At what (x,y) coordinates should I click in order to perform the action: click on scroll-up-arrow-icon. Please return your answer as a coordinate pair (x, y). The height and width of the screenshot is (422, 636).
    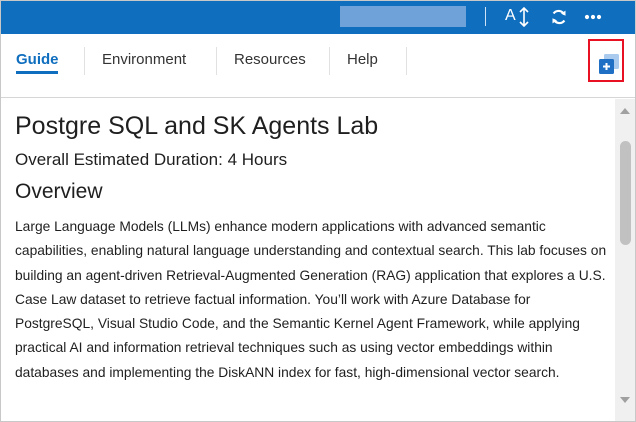
    Looking at the image, I should click on (625, 111).